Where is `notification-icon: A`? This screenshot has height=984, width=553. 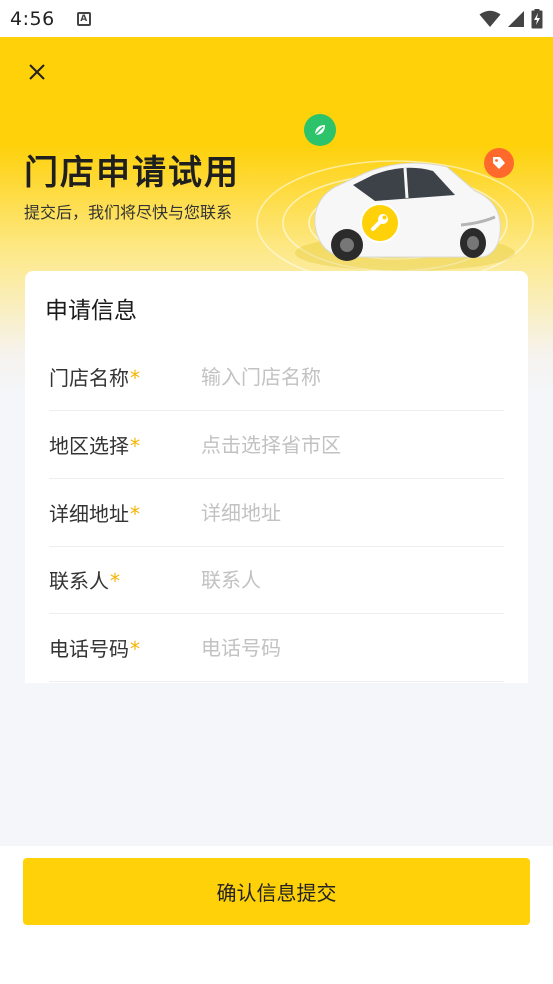 notification-icon: A is located at coordinates (83, 18).